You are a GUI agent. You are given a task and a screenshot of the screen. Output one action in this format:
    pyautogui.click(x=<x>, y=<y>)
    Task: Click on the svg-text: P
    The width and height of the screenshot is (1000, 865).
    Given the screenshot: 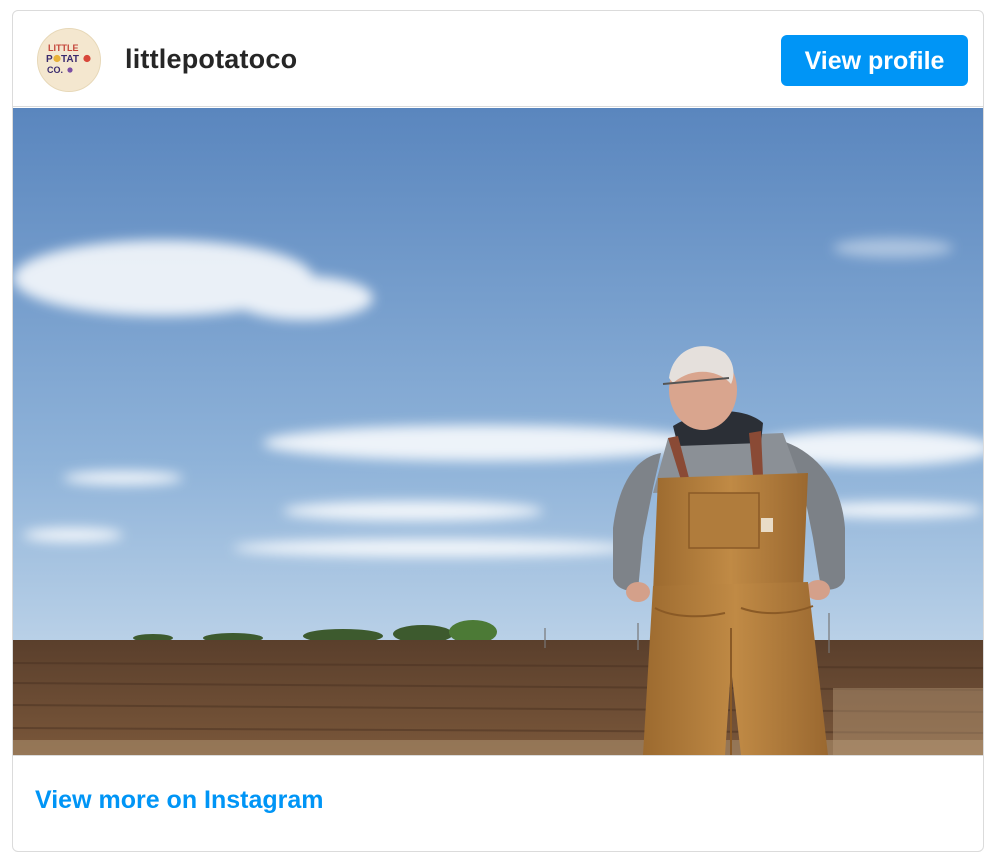 What is the action you would take?
    pyautogui.click(x=49, y=59)
    